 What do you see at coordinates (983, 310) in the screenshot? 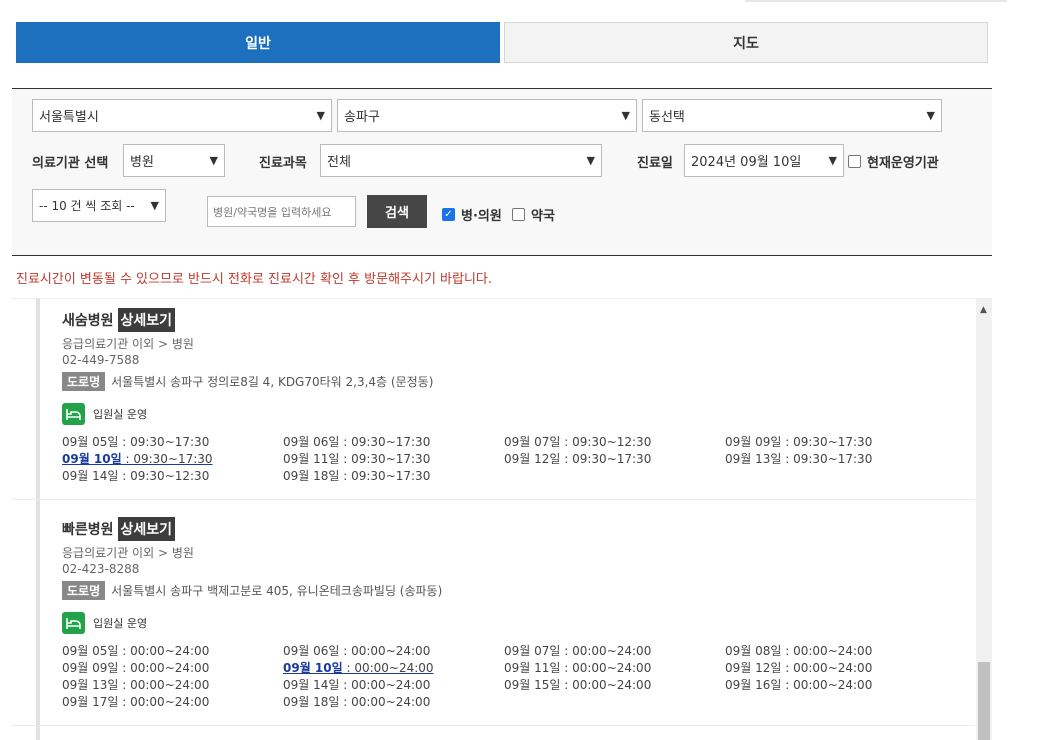
I see `scroll-up-arrow-icon: ▲` at bounding box center [983, 310].